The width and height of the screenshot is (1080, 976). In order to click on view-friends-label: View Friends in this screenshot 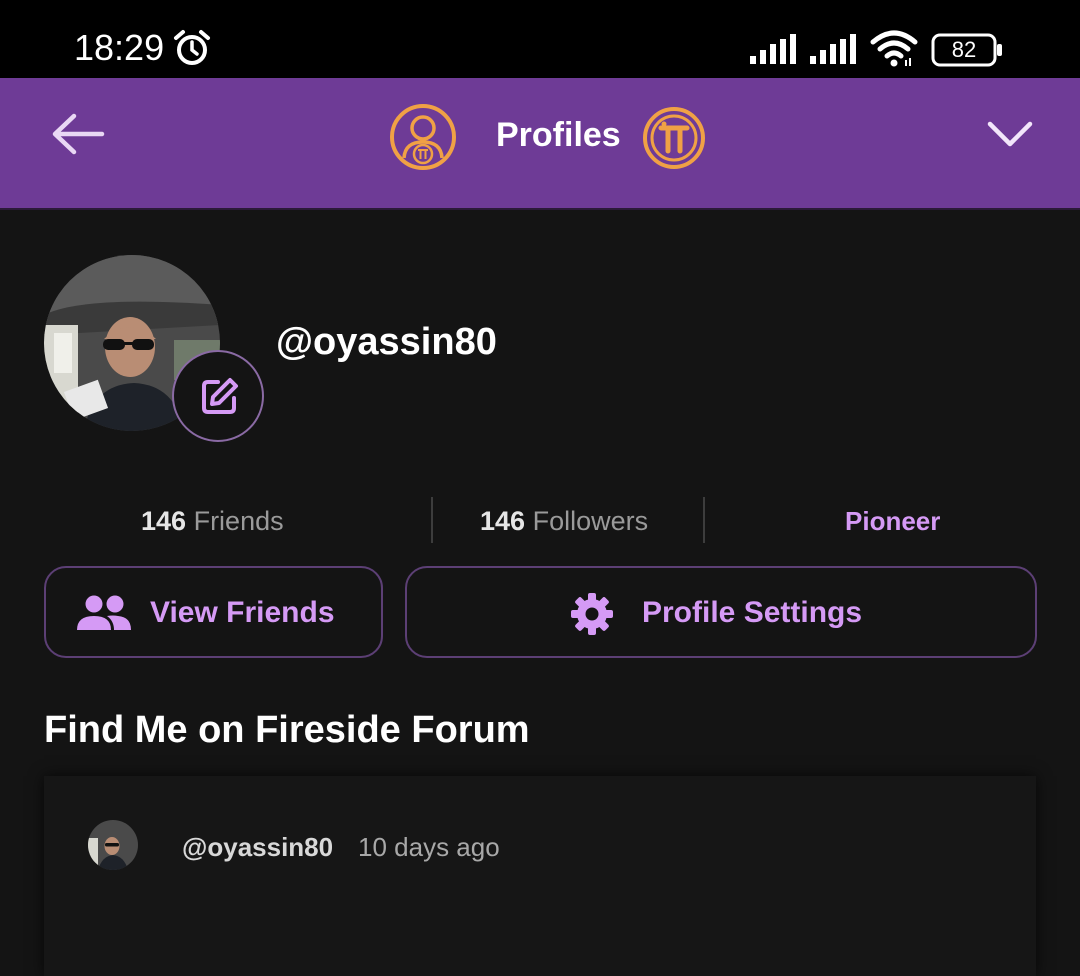, I will do `click(242, 612)`.